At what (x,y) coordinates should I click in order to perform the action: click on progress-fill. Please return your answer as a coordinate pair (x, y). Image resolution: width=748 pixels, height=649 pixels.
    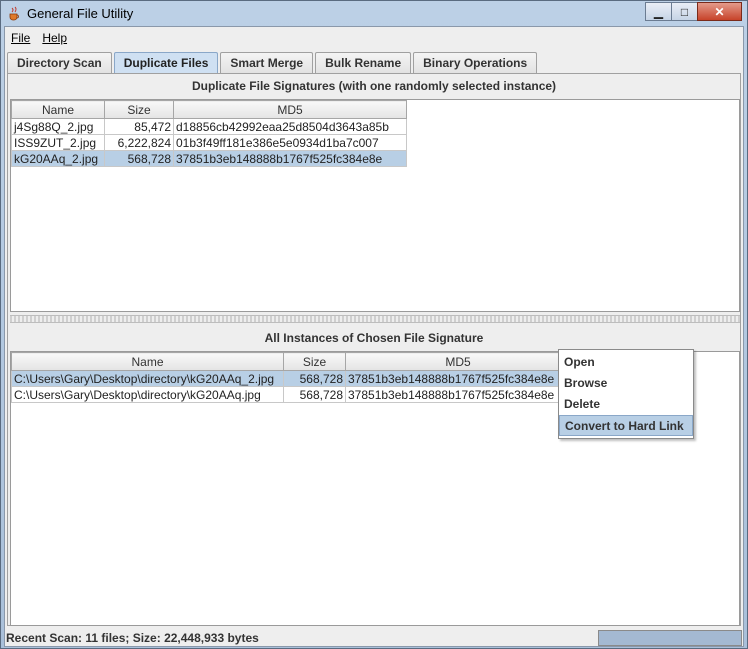
    Looking at the image, I should click on (670, 638).